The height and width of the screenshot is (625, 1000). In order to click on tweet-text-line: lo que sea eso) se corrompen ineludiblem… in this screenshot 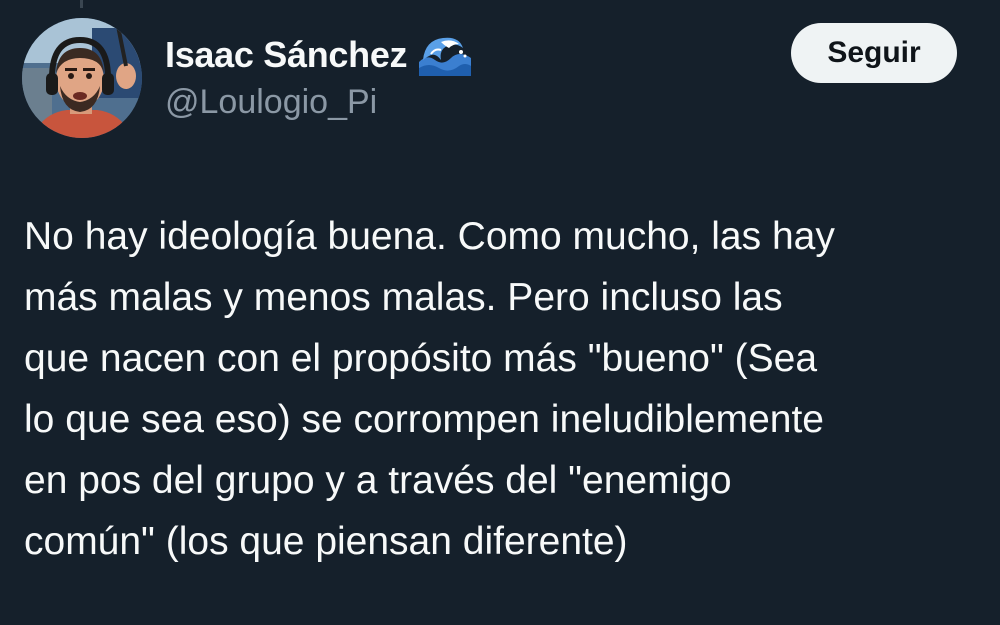, I will do `click(424, 419)`.